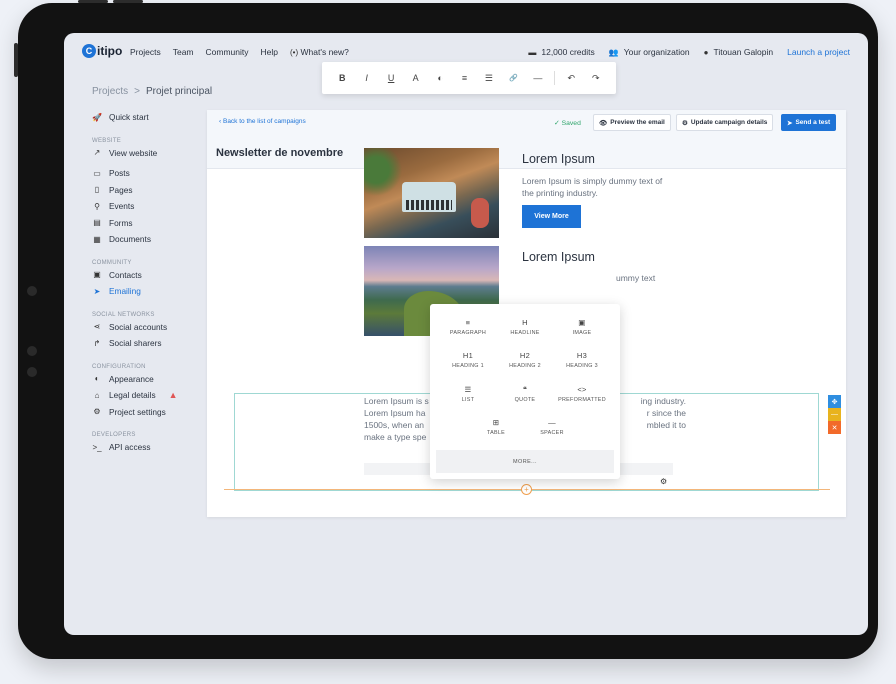  Describe the element at coordinates (558, 257) in the screenshot. I see `block-heading-2: Lorem Ipsum` at that location.